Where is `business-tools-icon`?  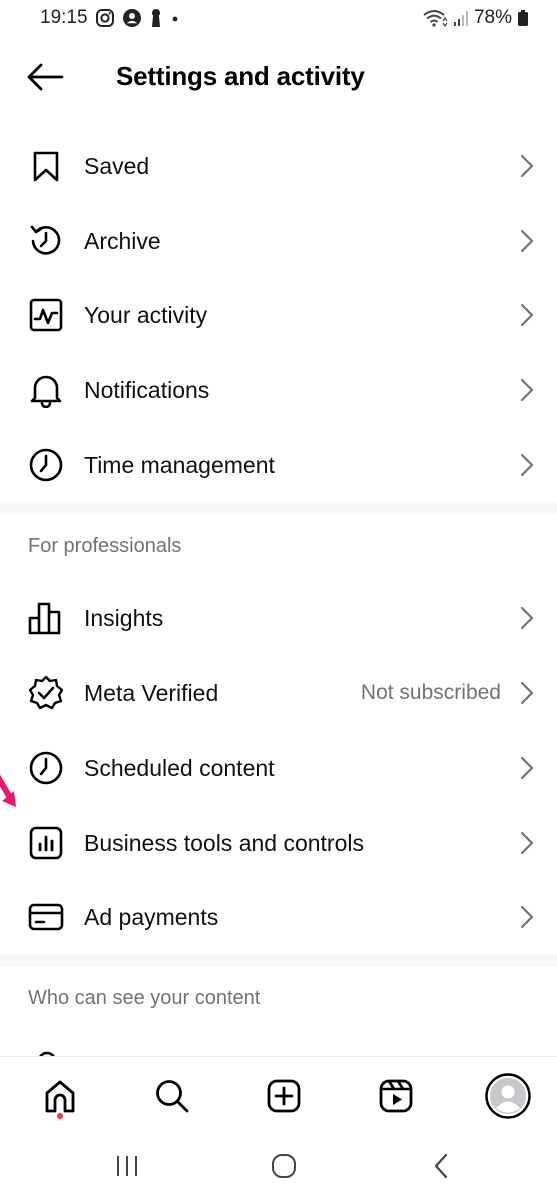
business-tools-icon is located at coordinates (46, 843).